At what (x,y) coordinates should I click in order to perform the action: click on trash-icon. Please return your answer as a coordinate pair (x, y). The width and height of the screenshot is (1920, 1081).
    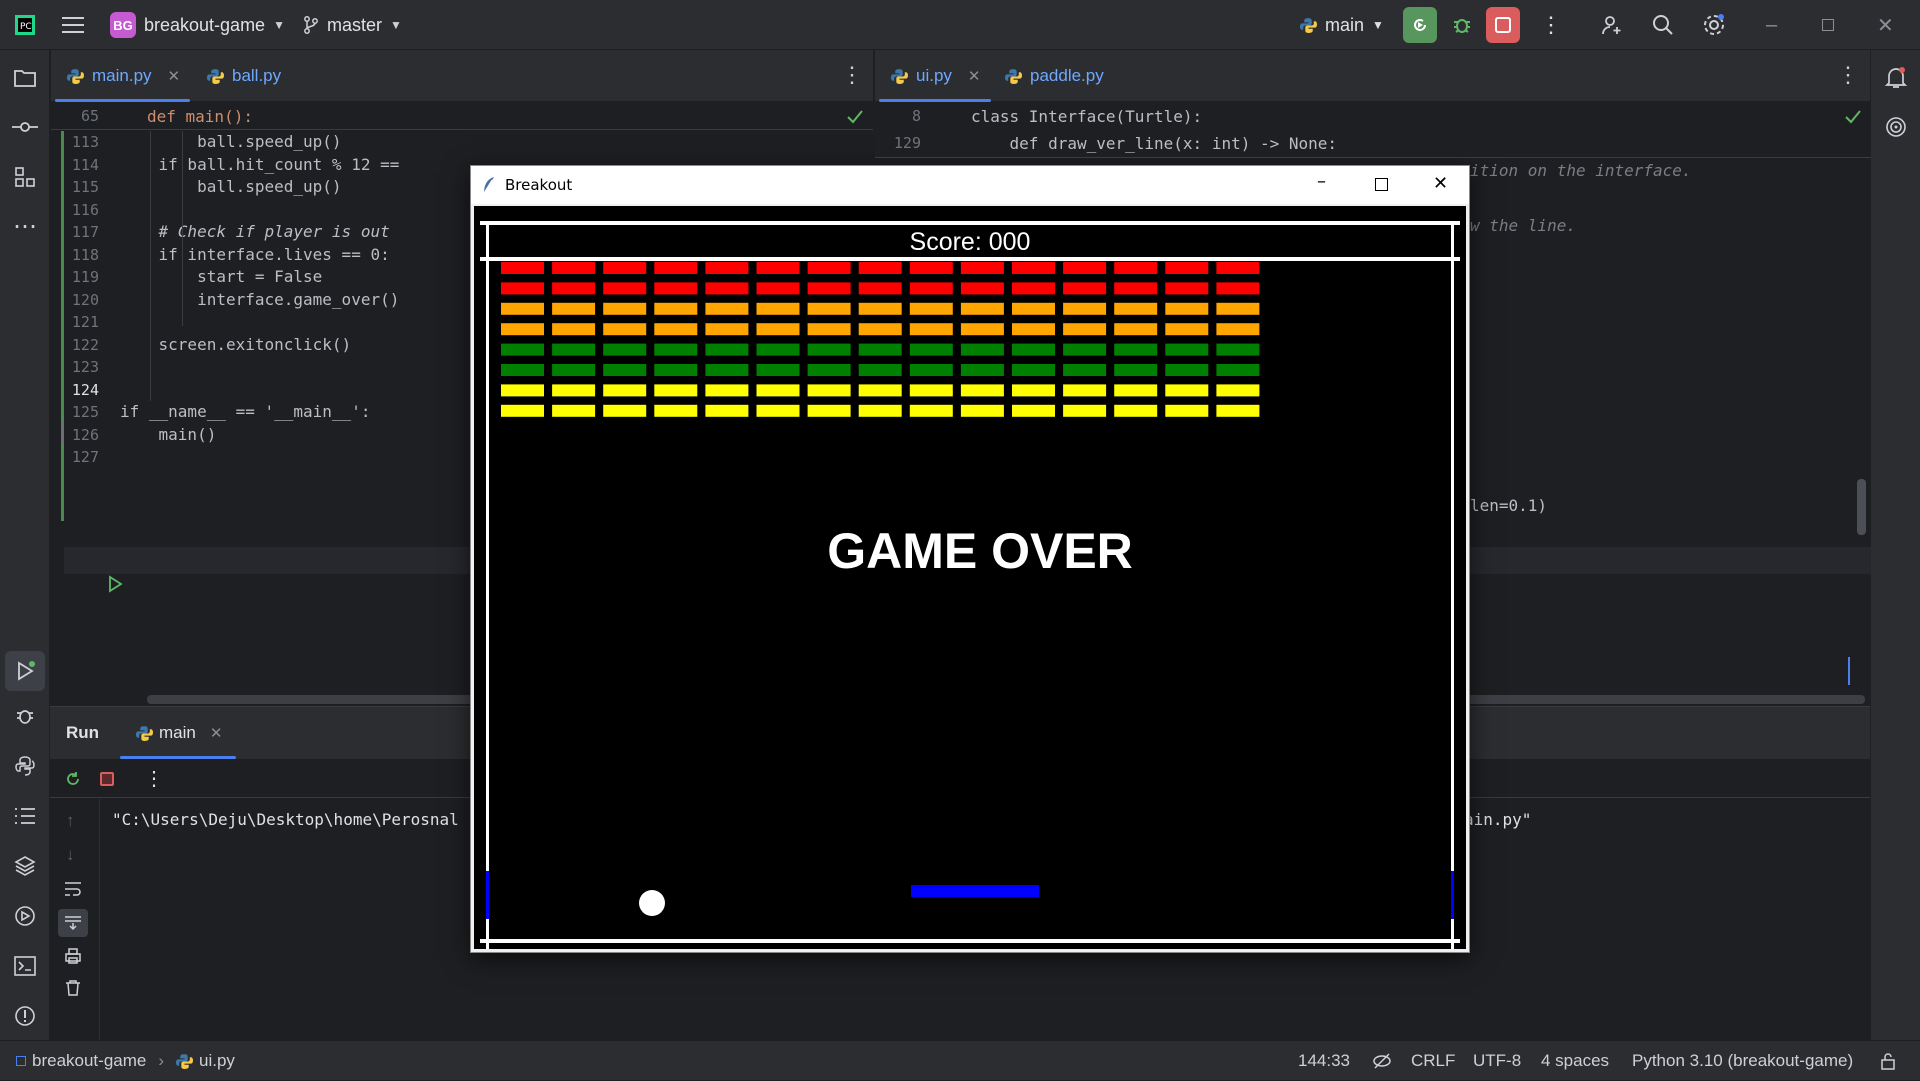
    Looking at the image, I should click on (73, 988).